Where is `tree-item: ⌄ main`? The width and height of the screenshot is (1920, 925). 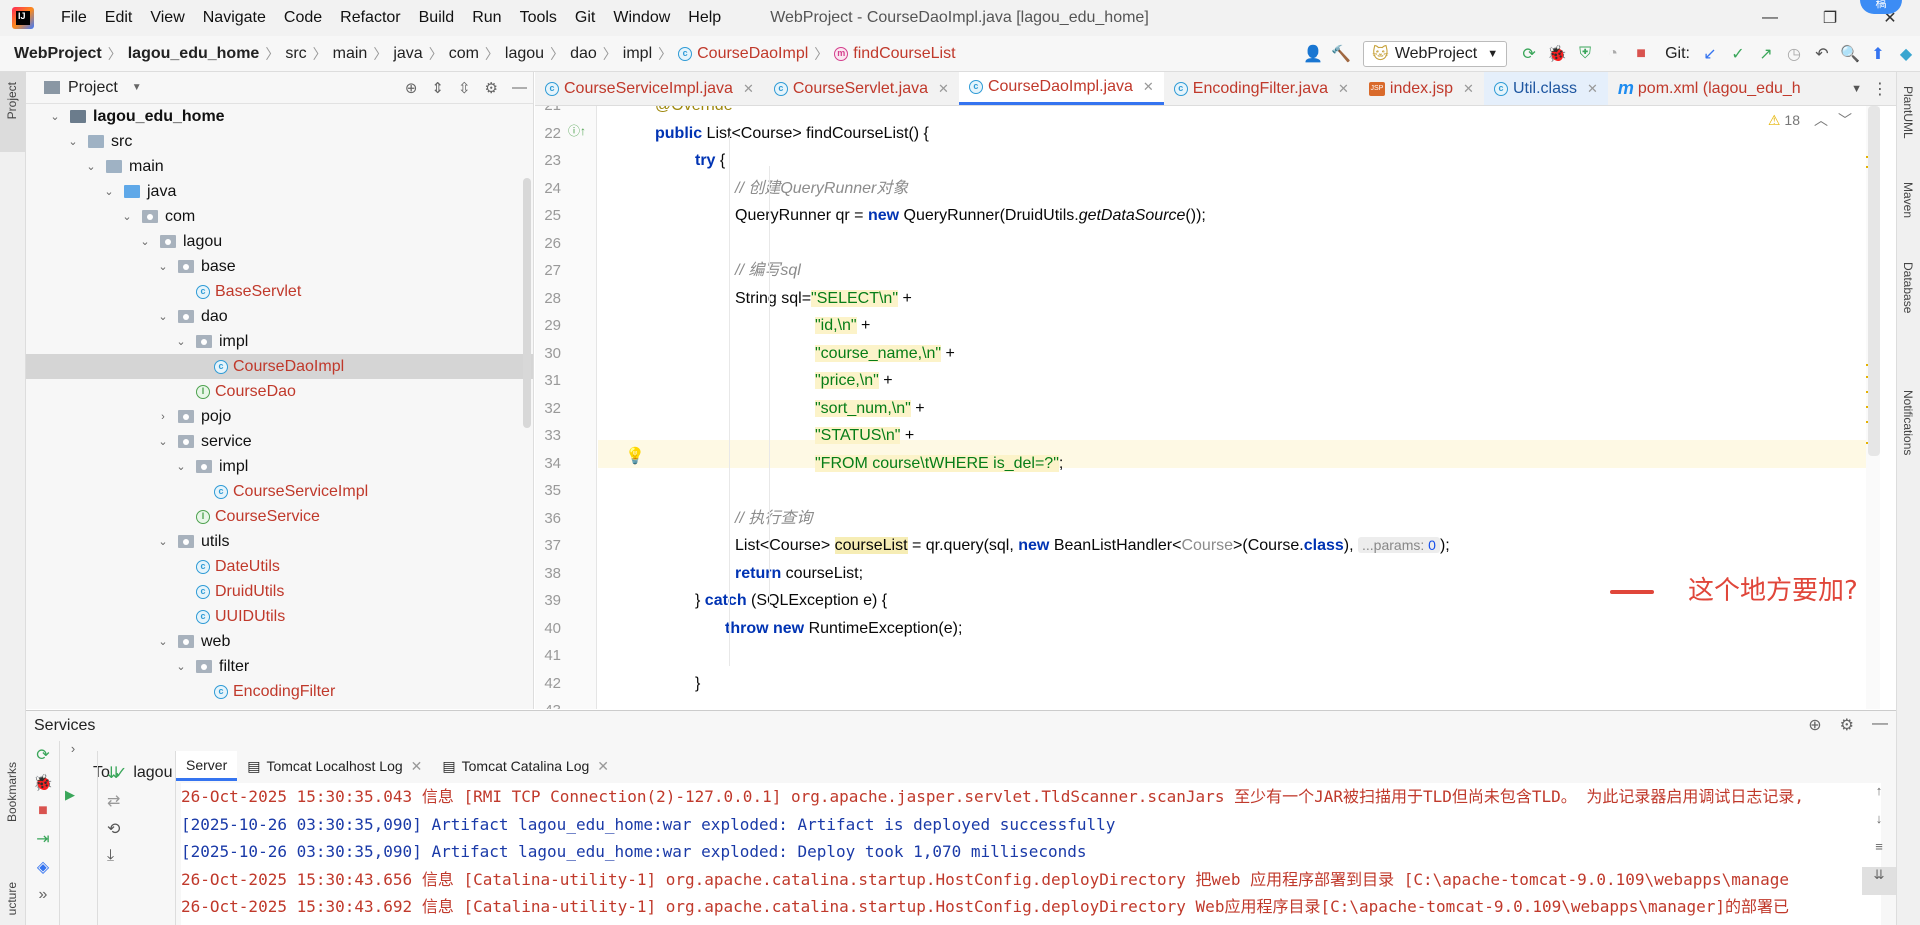 tree-item: ⌄ main is located at coordinates (279, 166).